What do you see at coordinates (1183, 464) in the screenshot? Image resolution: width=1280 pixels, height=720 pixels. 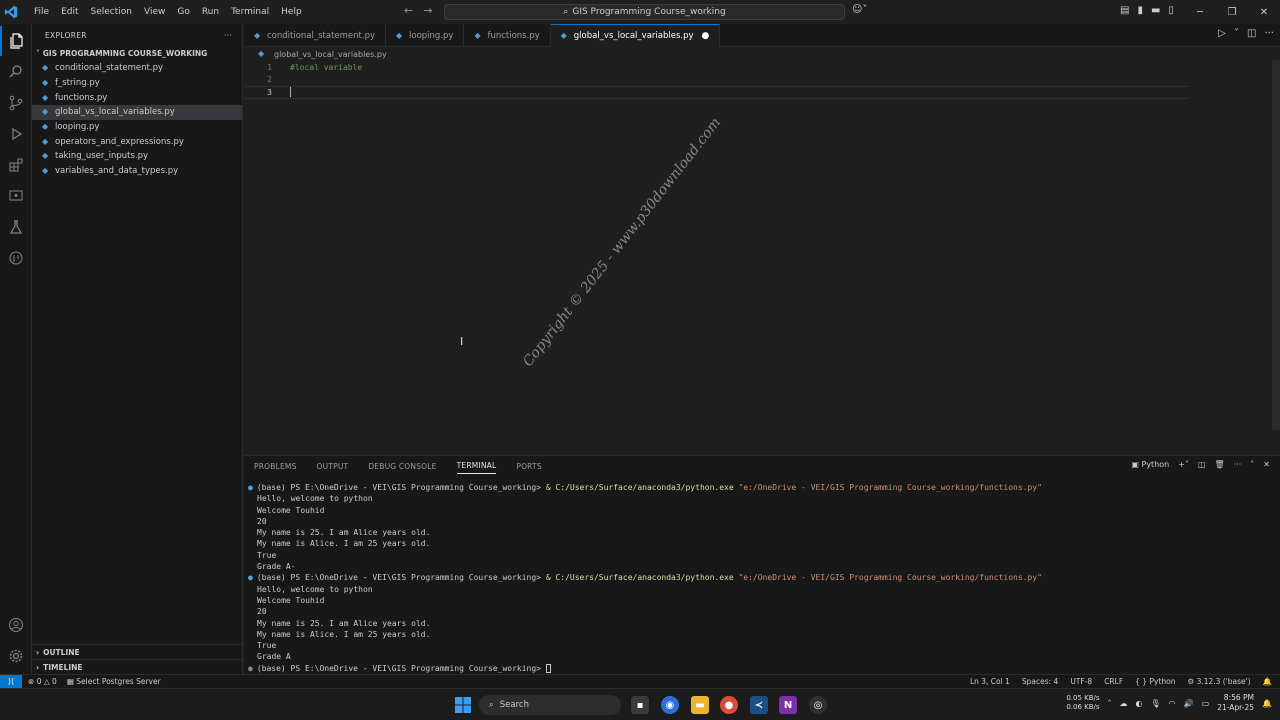 I see `new-terminal-icon: +˅` at bounding box center [1183, 464].